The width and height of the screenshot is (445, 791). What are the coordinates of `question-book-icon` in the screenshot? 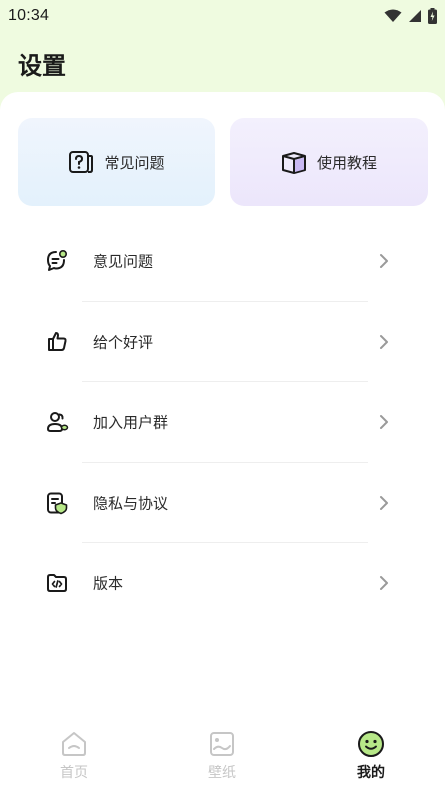 It's located at (81, 162).